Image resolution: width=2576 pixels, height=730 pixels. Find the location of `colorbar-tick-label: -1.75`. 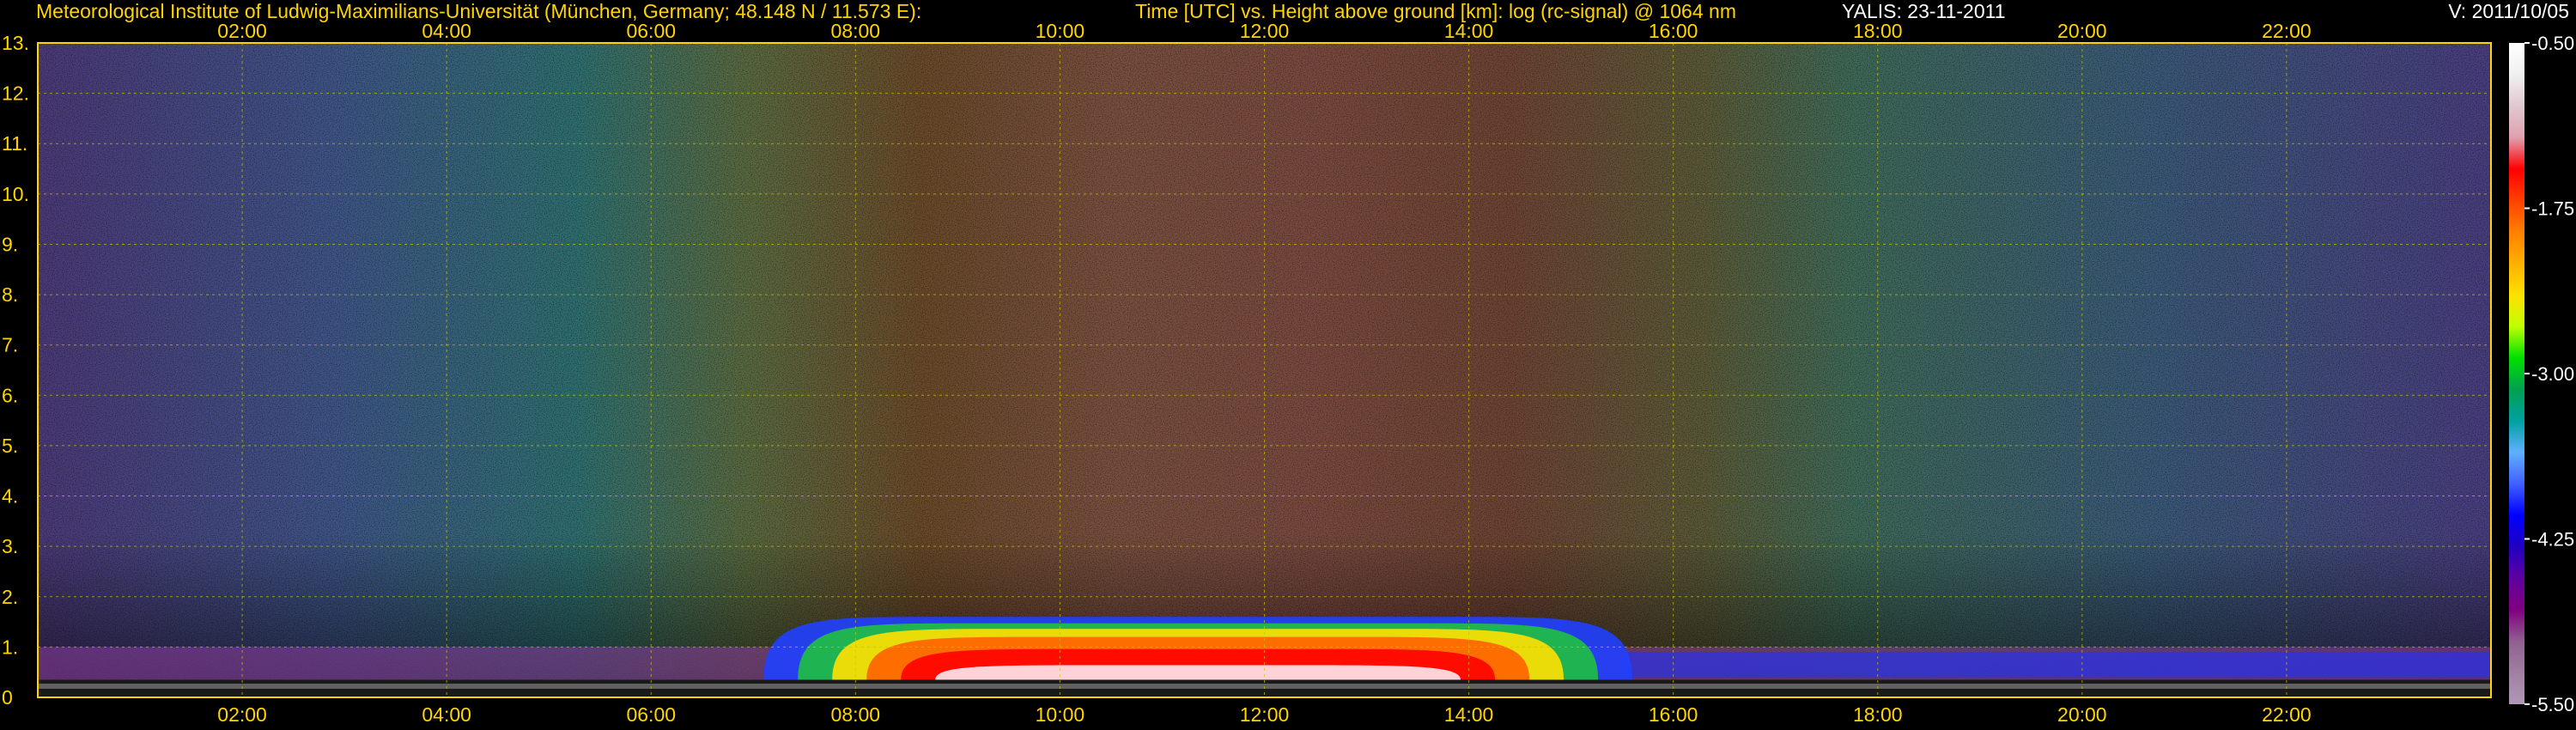

colorbar-tick-label: -1.75 is located at coordinates (2552, 209).